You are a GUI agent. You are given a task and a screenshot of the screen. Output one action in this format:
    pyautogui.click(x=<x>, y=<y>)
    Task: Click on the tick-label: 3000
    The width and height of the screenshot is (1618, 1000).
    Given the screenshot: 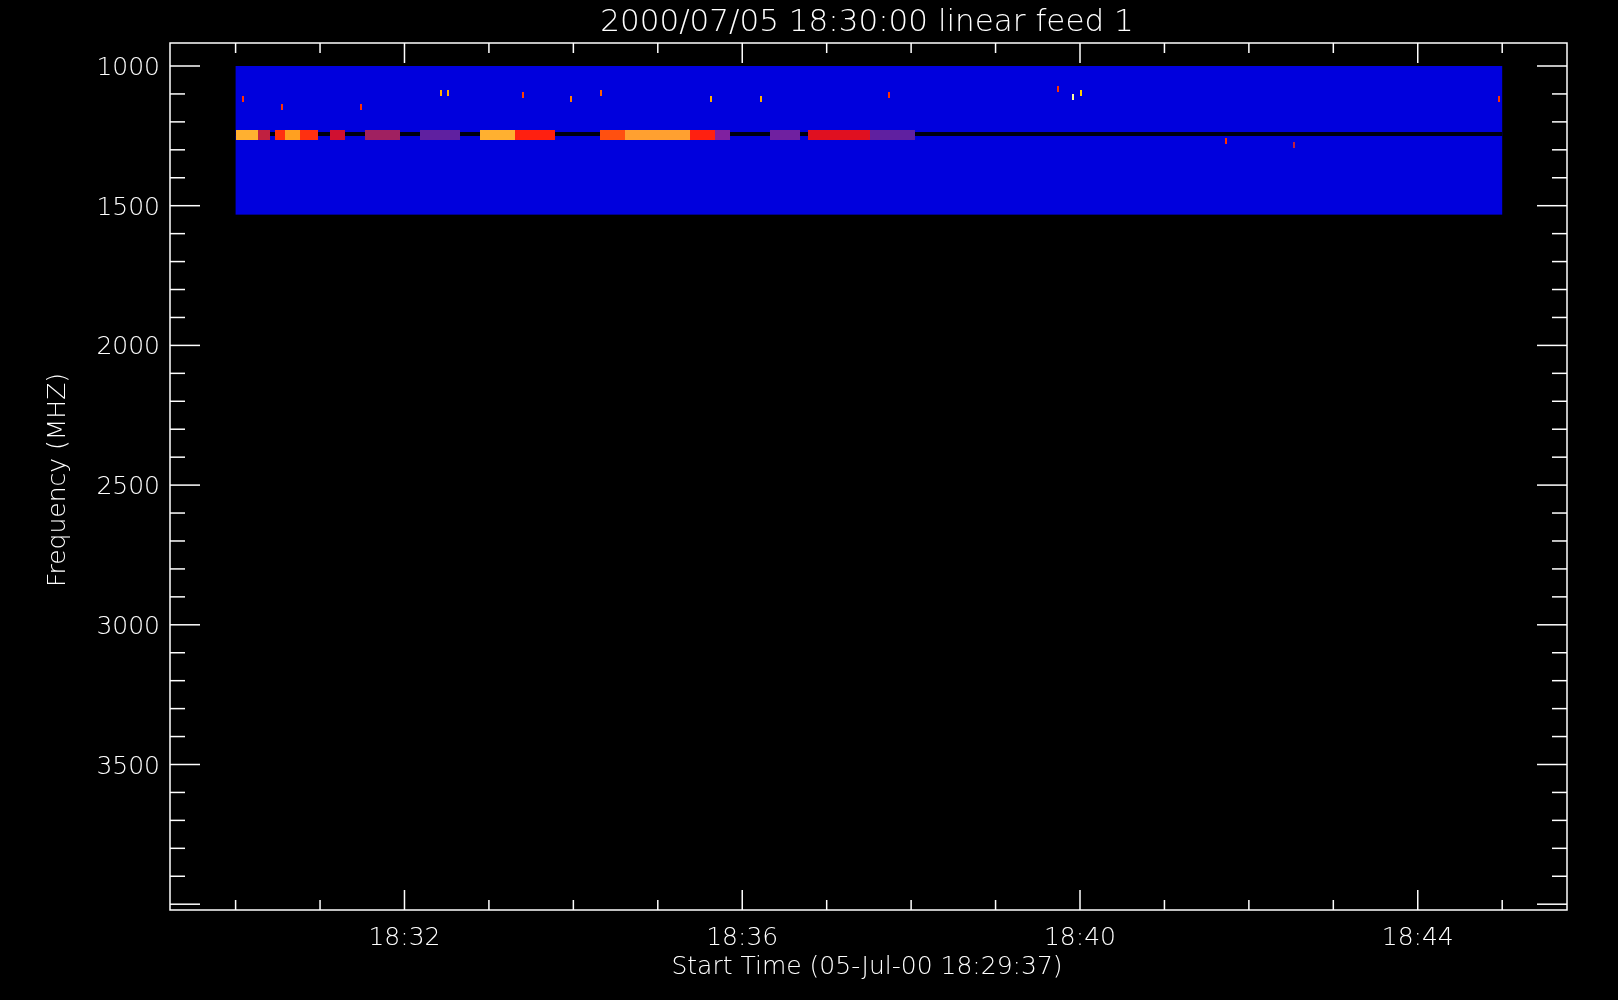 What is the action you would take?
    pyautogui.click(x=128, y=625)
    